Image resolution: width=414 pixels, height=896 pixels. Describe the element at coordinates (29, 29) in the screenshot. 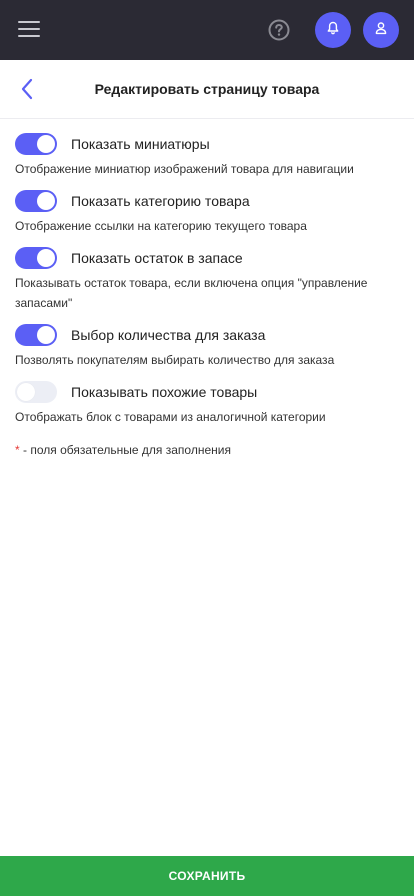

I see `hamburger-icon` at that location.